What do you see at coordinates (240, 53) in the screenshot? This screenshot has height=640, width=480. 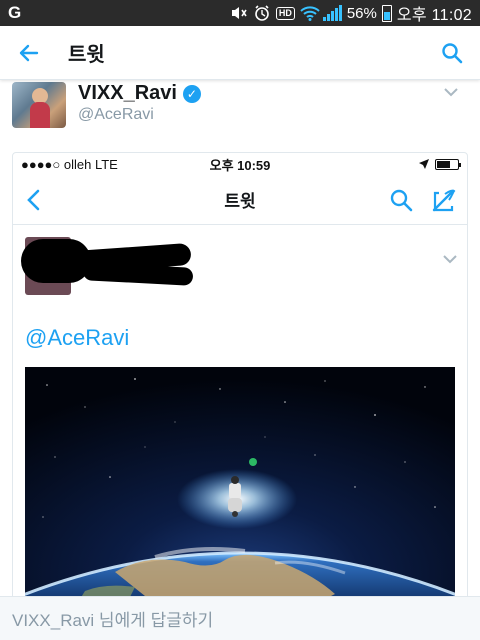 I see `app-header: 트윗` at bounding box center [240, 53].